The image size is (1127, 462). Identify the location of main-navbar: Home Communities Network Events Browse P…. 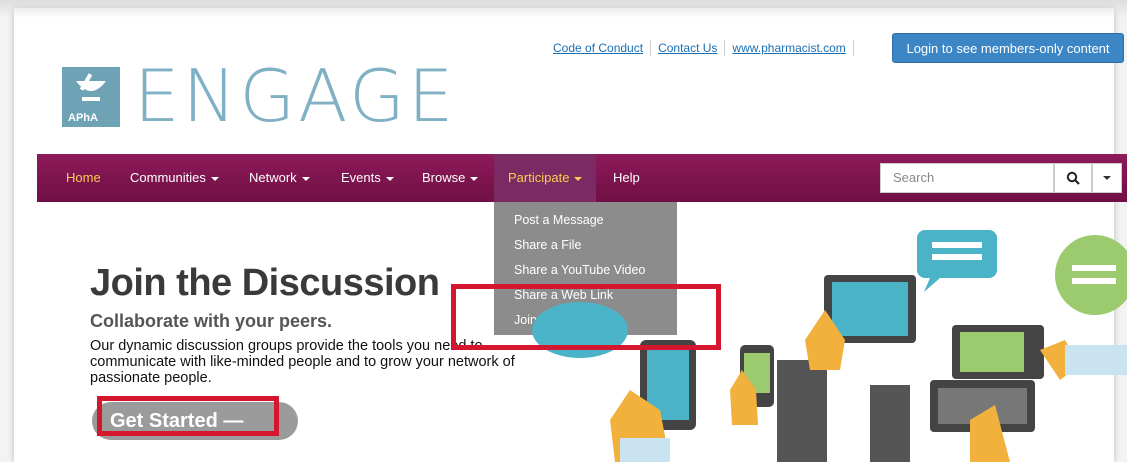
(582, 178).